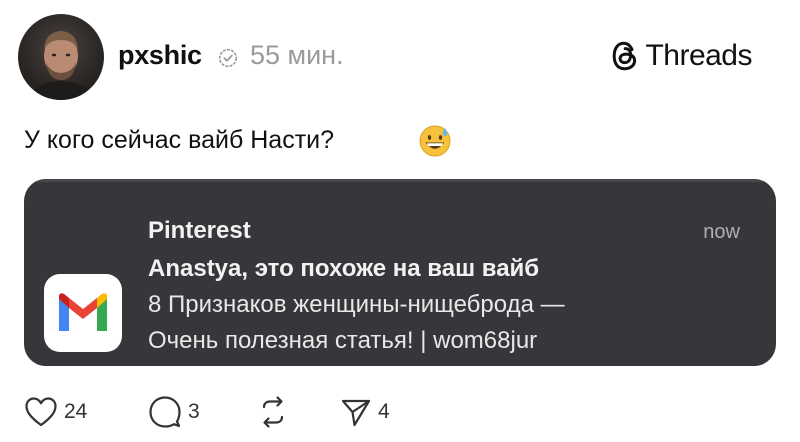 Image resolution: width=800 pixels, height=442 pixels. I want to click on notification-edge, so click(400, 180).